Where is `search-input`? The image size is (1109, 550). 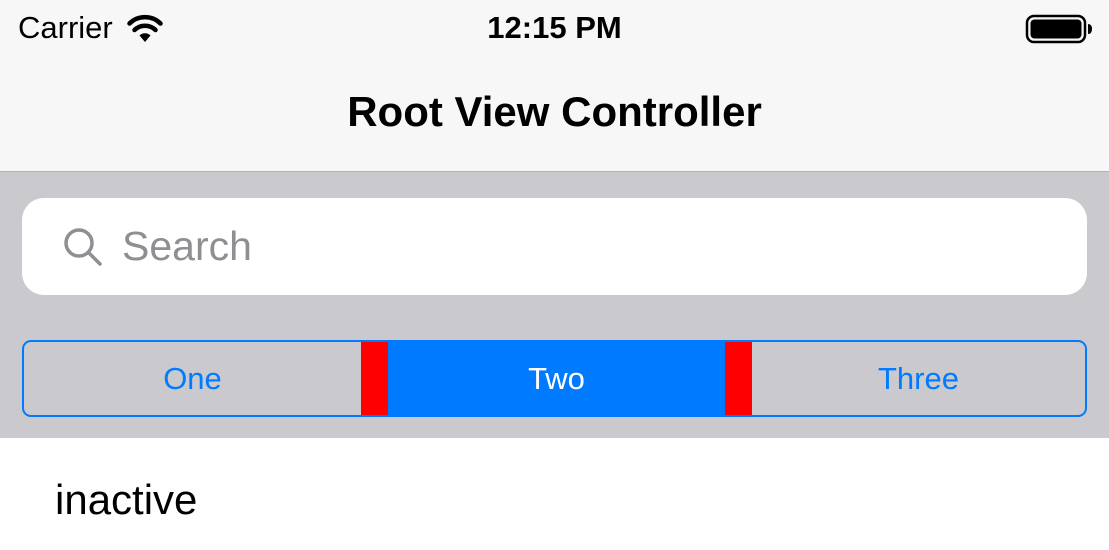 search-input is located at coordinates (592, 246).